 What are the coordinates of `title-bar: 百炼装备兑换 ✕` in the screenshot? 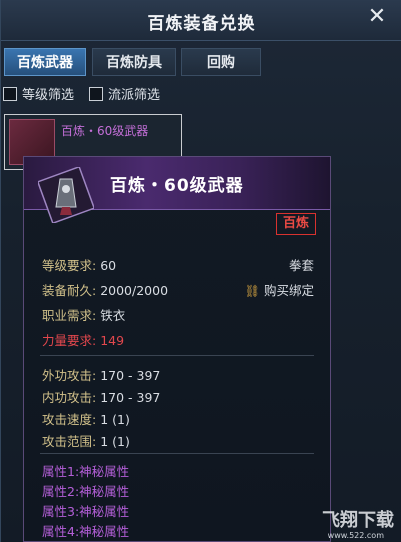 It's located at (201, 20).